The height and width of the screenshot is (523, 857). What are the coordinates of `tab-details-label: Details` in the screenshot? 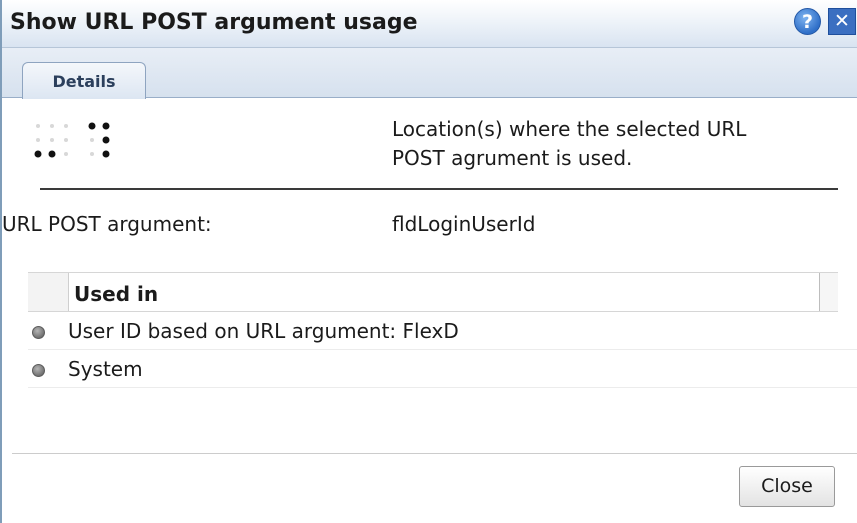 It's located at (84, 81).